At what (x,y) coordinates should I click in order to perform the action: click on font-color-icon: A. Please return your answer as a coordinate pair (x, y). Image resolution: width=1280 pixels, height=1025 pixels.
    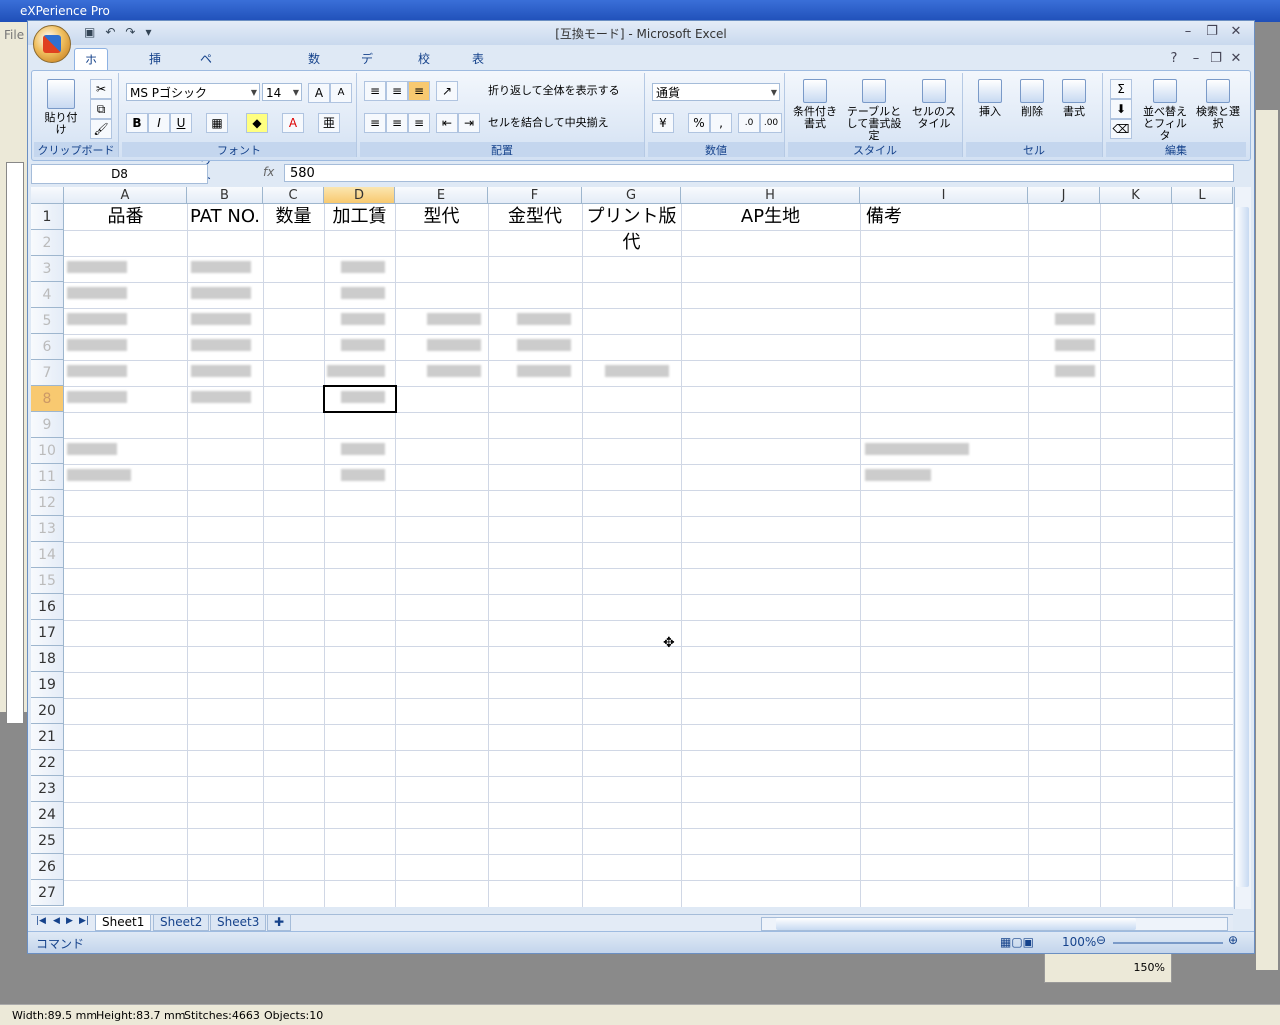
    Looking at the image, I should click on (293, 123).